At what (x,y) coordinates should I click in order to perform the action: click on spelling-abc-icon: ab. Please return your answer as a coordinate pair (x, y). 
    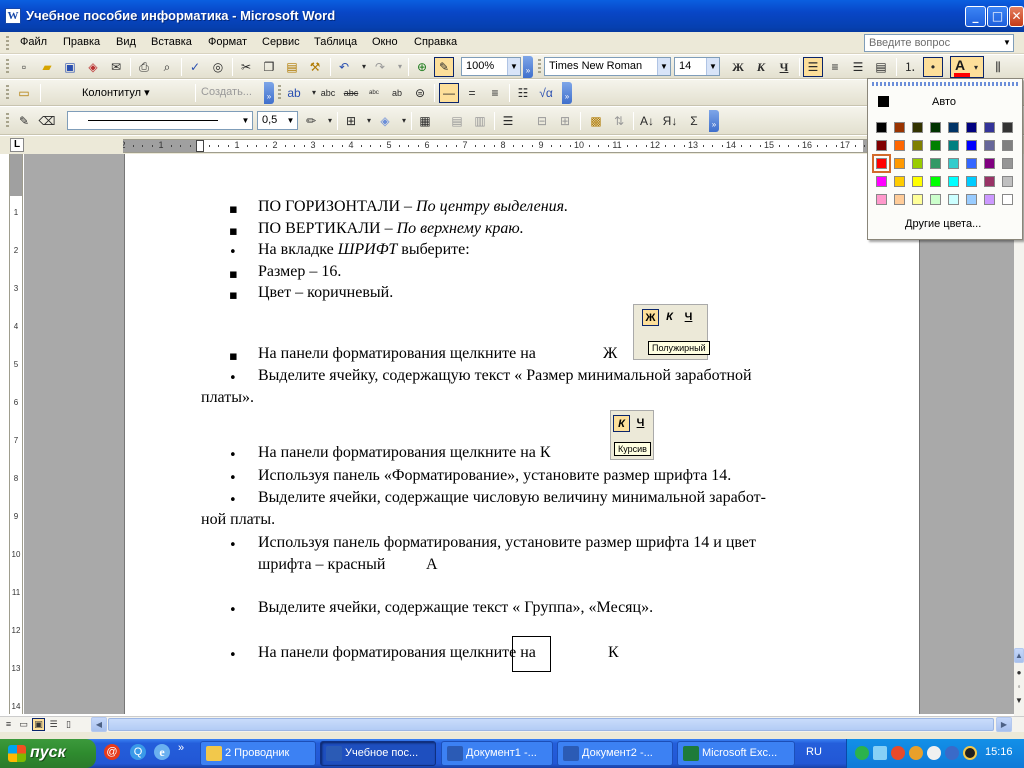
    Looking at the image, I should click on (294, 93).